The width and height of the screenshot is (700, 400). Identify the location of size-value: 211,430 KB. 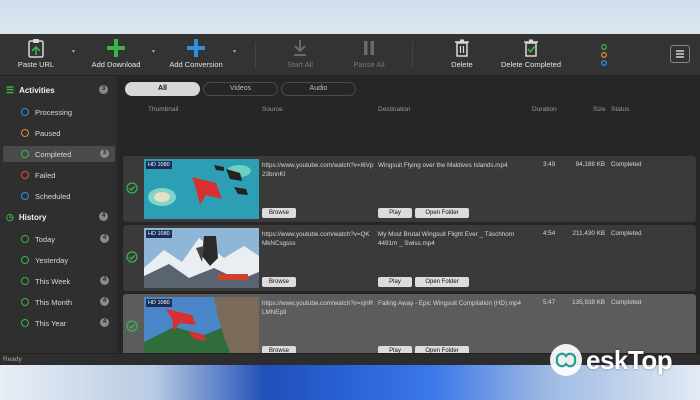
(588, 233).